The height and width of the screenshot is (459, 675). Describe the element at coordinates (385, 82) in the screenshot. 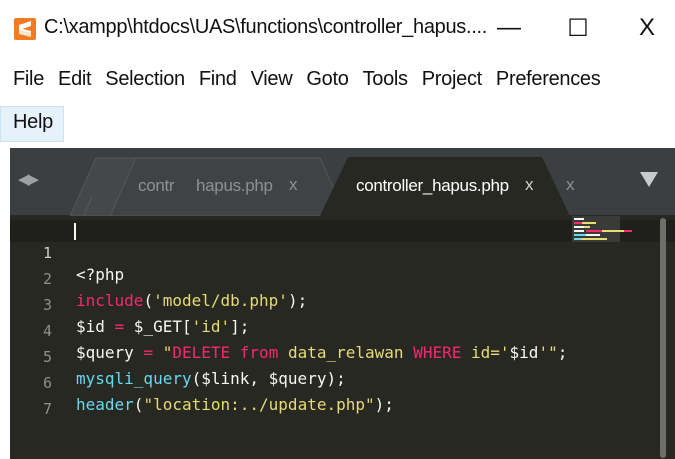

I see `menu-tools: Tools` at that location.